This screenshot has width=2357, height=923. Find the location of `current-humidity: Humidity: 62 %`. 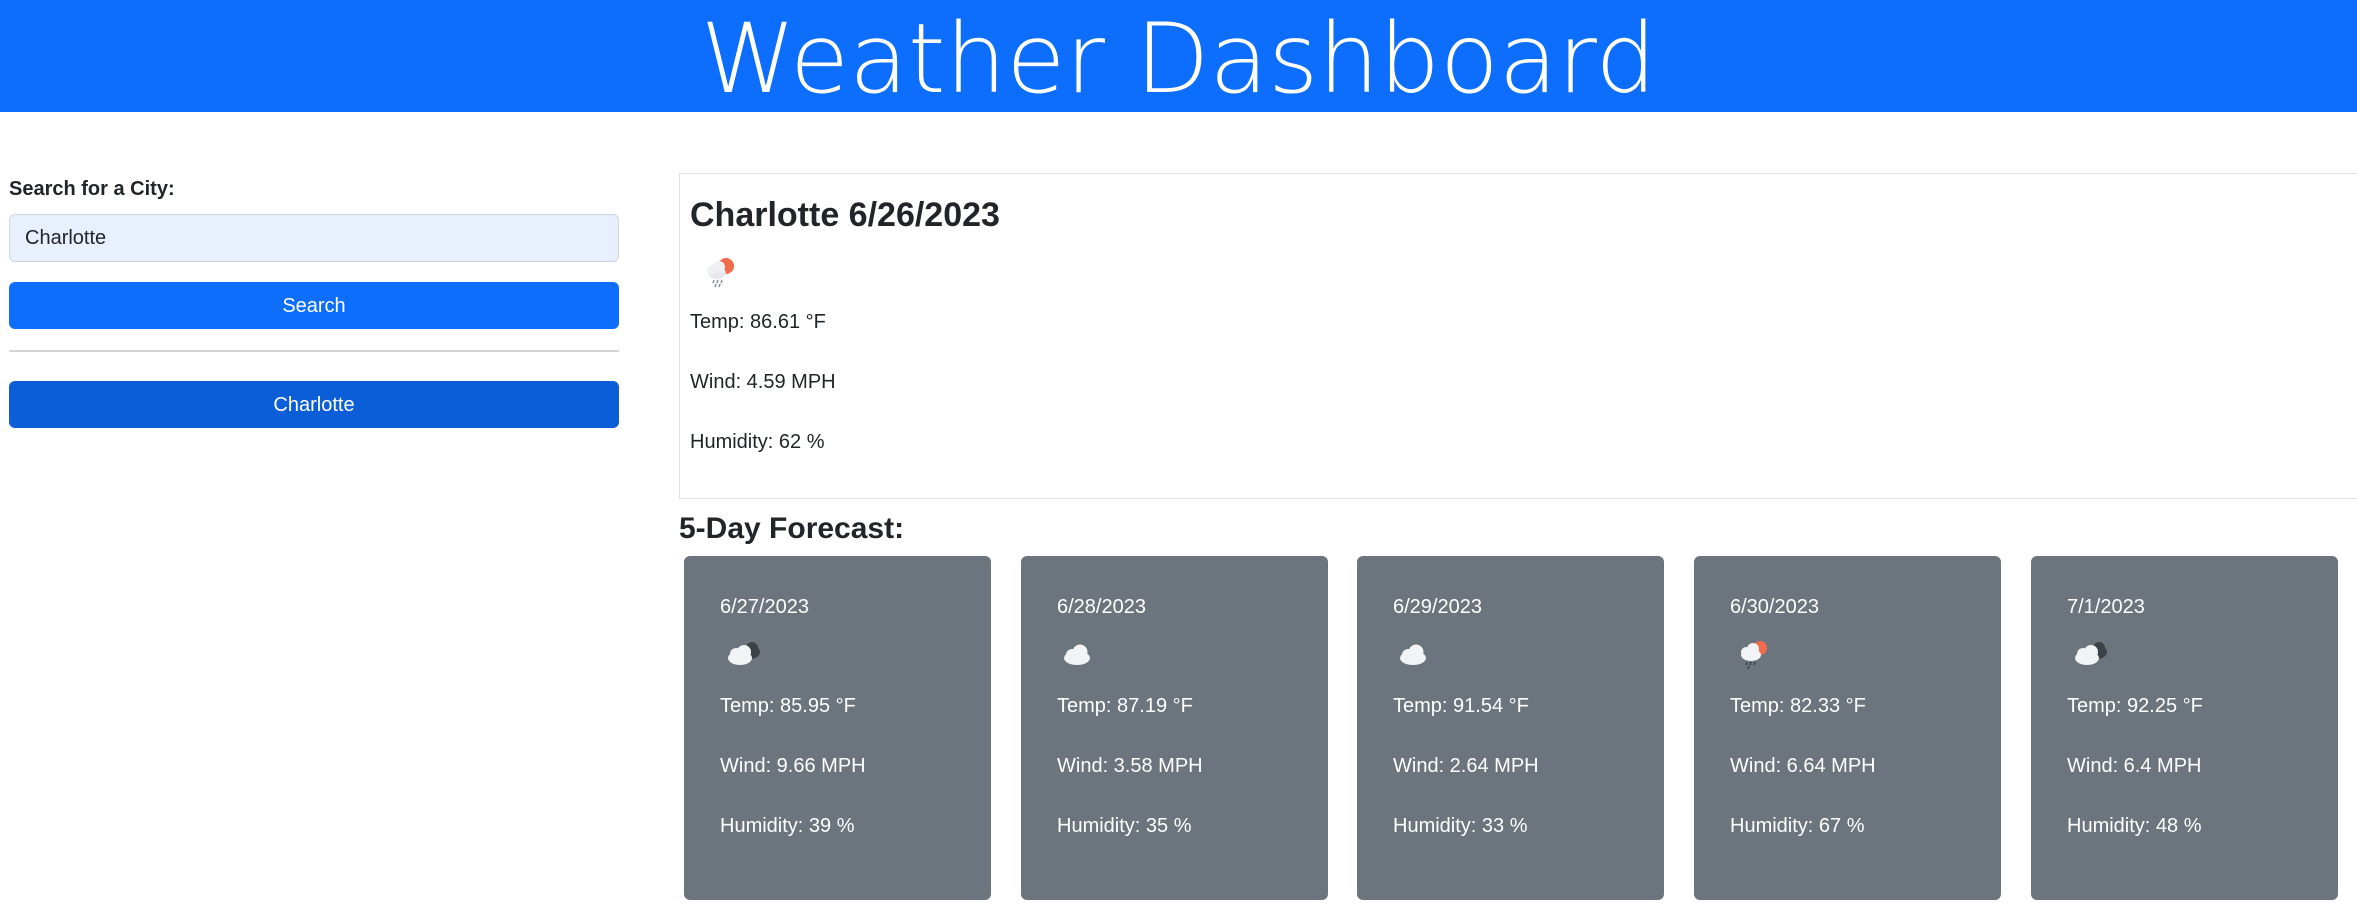

current-humidity: Humidity: 62 % is located at coordinates (757, 442).